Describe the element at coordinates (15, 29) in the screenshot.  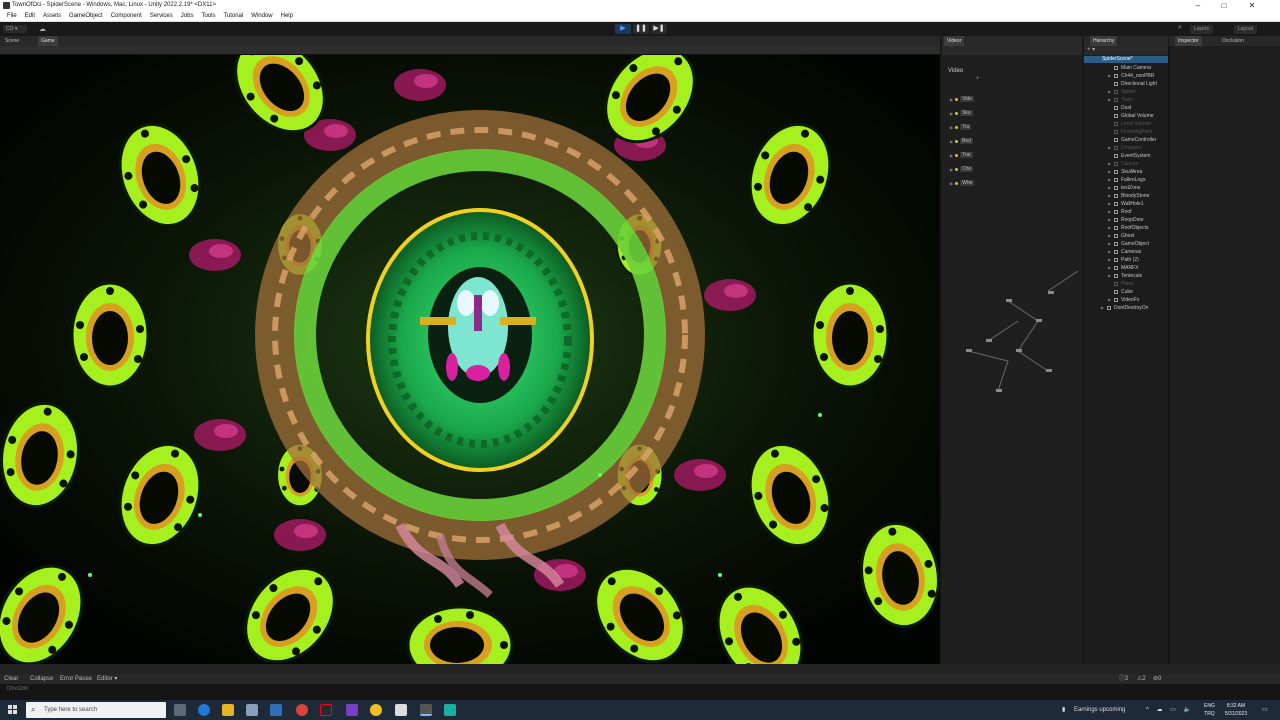
I see `account-dropdown: CO ▾` at that location.